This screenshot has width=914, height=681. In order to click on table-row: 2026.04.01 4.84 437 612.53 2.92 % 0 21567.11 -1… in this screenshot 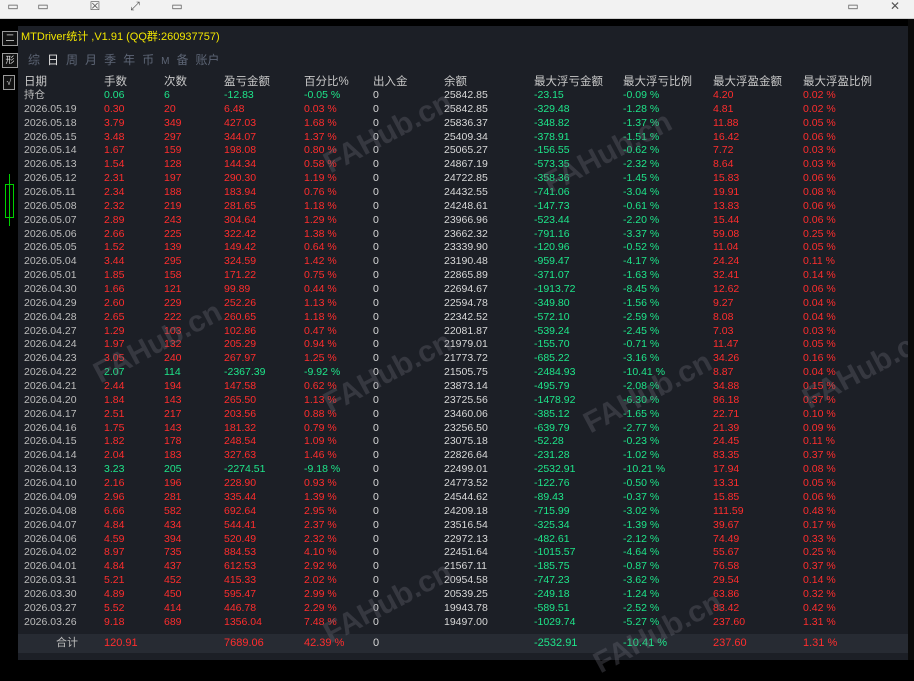, I will do `click(463, 567)`.